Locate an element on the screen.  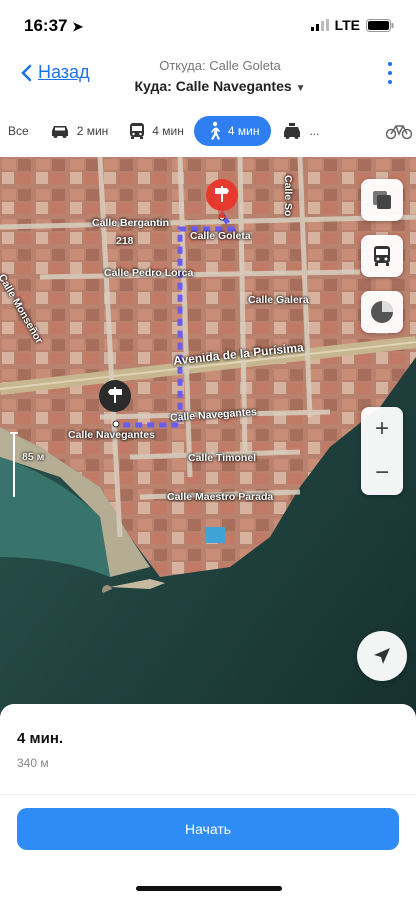
route-from: Откуда: Calle Goleta is located at coordinates (220, 65).